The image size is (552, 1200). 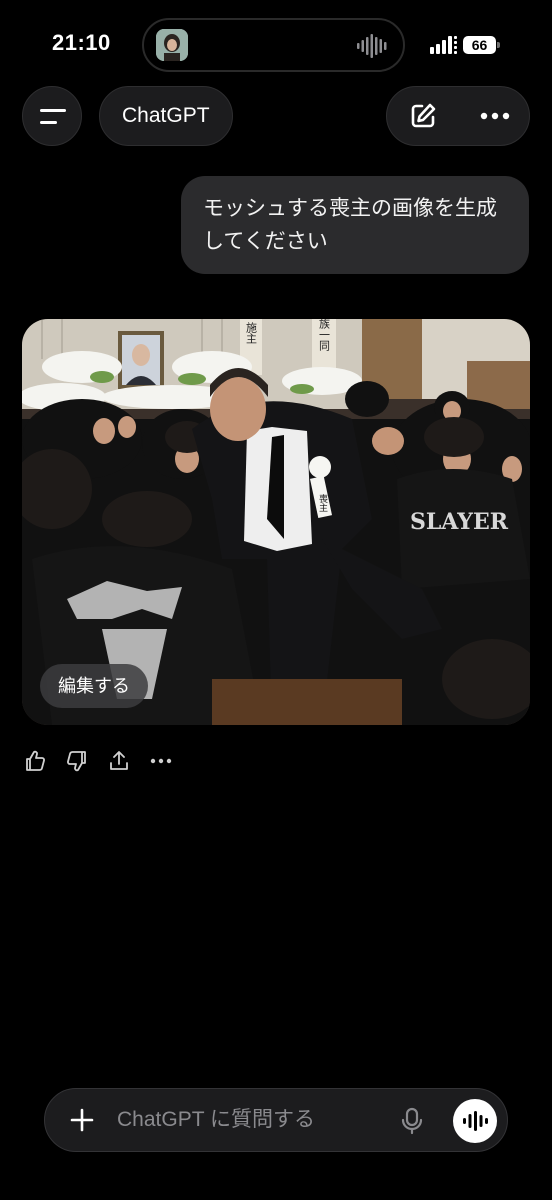 I want to click on voice-mode-icon, so click(x=475, y=1121).